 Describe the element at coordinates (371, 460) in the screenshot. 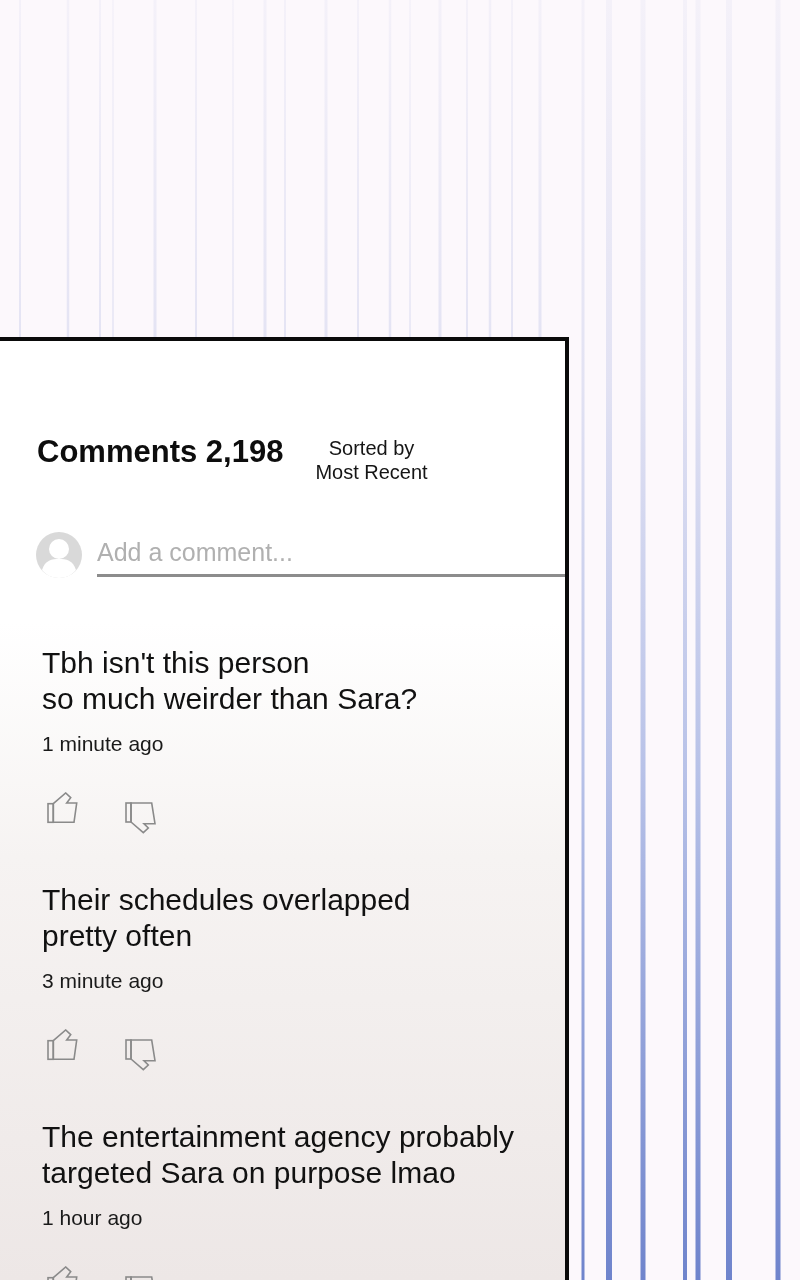

I see `sort-button: Sorted by Most Recent` at that location.